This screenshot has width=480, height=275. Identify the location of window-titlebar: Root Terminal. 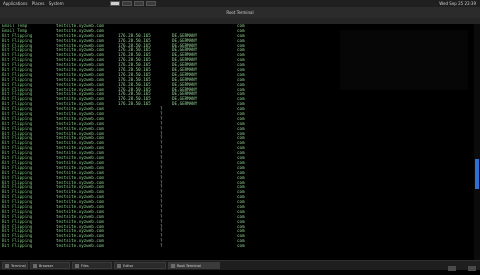
(240, 16).